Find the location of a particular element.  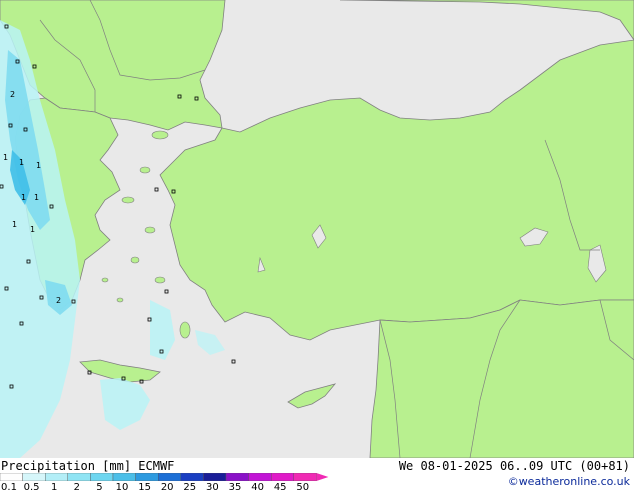

colorbar-tick-label: 15 is located at coordinates (144, 487).